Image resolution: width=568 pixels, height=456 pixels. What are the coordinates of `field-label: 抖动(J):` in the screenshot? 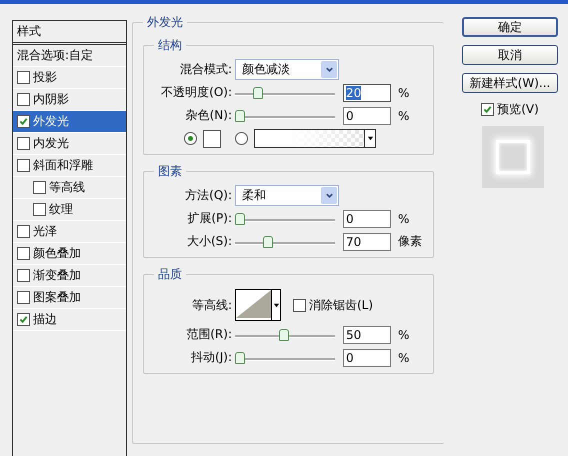 It's located at (211, 357).